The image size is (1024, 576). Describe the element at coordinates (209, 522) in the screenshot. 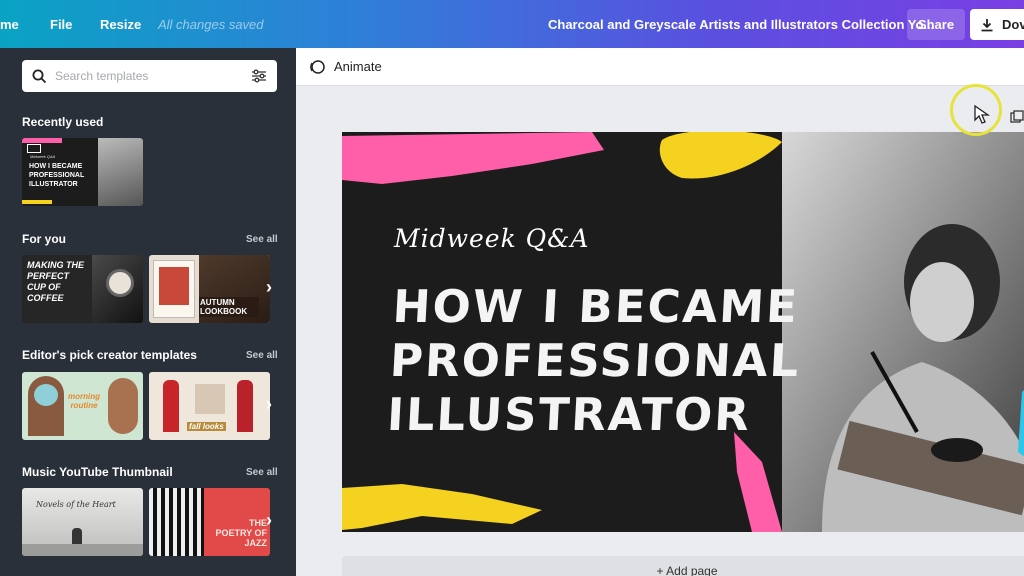

I see `template-thumb-jazz: THE POETRY OF JAZZ` at that location.